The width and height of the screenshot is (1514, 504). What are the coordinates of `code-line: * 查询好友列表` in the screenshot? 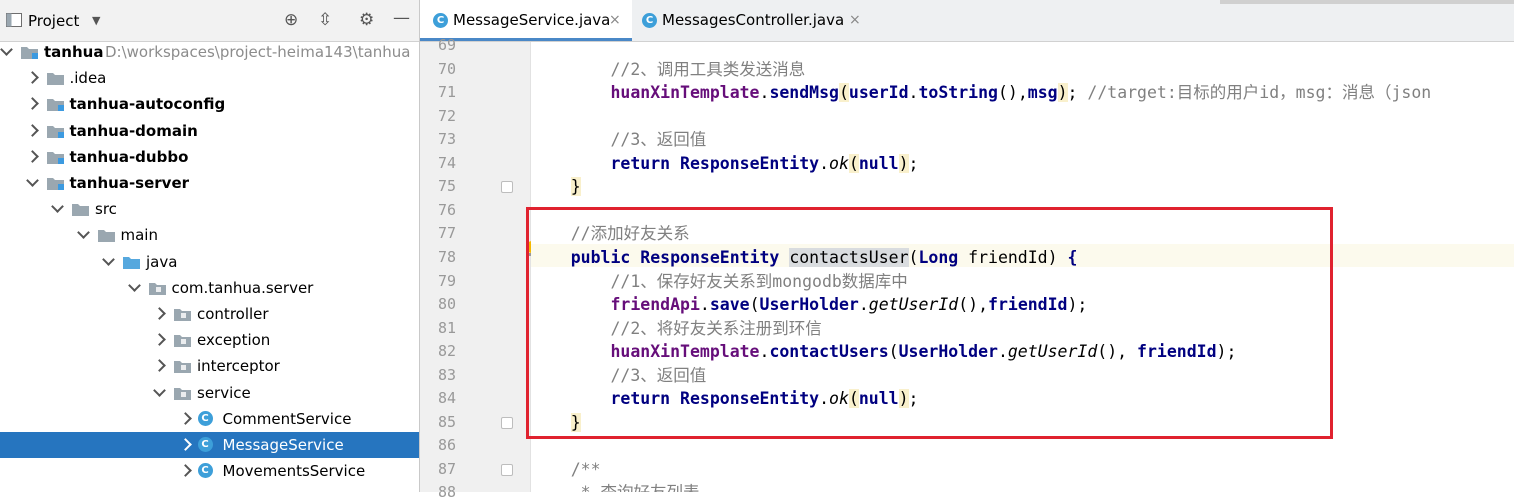 It's located at (615, 486).